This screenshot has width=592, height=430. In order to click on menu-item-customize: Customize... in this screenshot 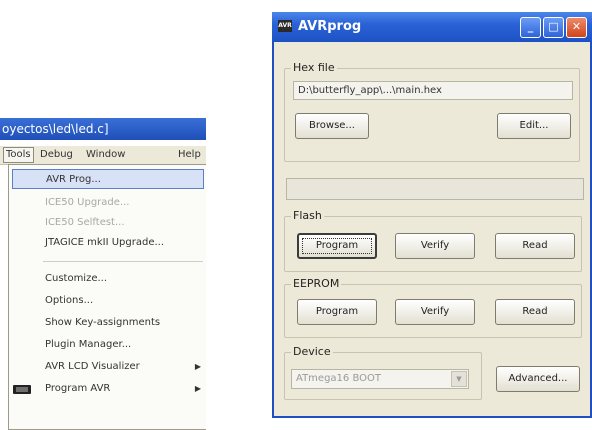, I will do `click(108, 279)`.